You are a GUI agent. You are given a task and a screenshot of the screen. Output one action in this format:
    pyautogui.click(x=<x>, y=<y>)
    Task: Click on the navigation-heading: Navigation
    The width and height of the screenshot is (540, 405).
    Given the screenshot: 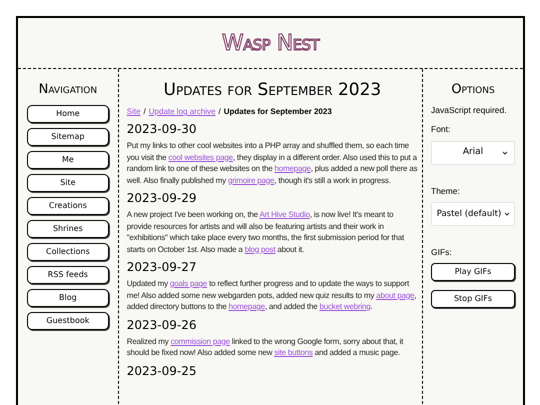 What is the action you would take?
    pyautogui.click(x=68, y=90)
    